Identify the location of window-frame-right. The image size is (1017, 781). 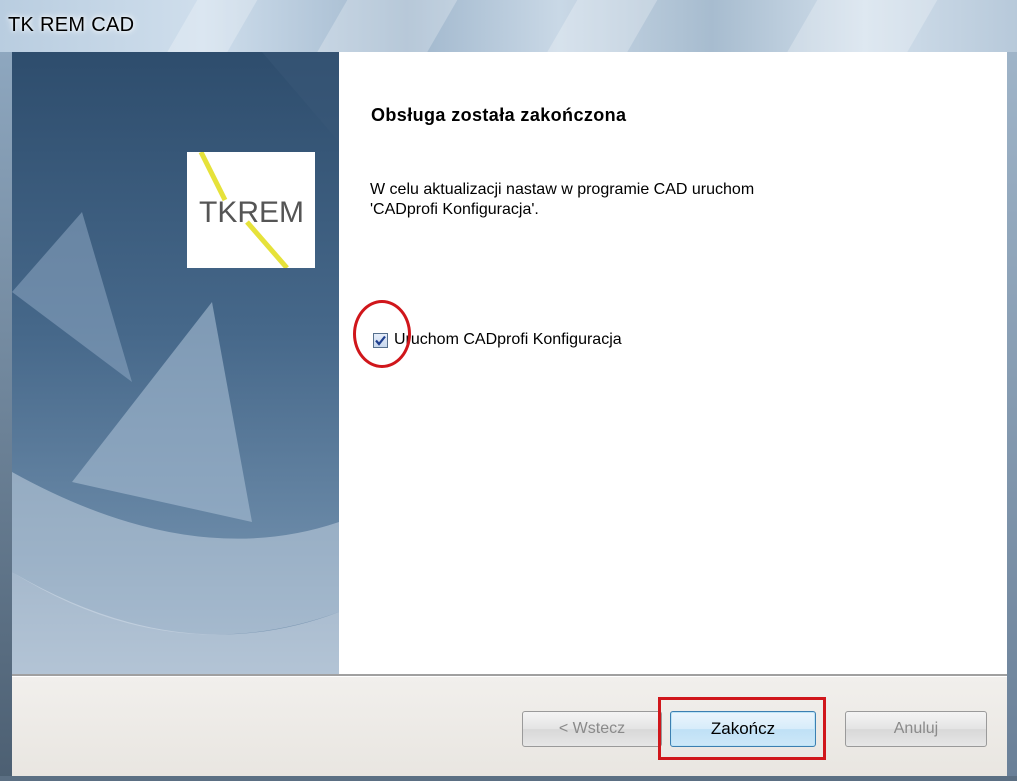
(1012, 416).